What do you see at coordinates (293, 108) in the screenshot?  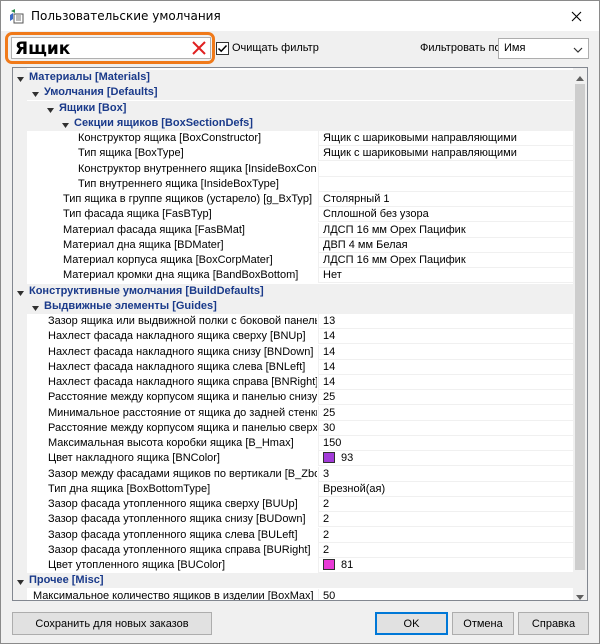 I see `grid-category: Ящики [Box]` at bounding box center [293, 108].